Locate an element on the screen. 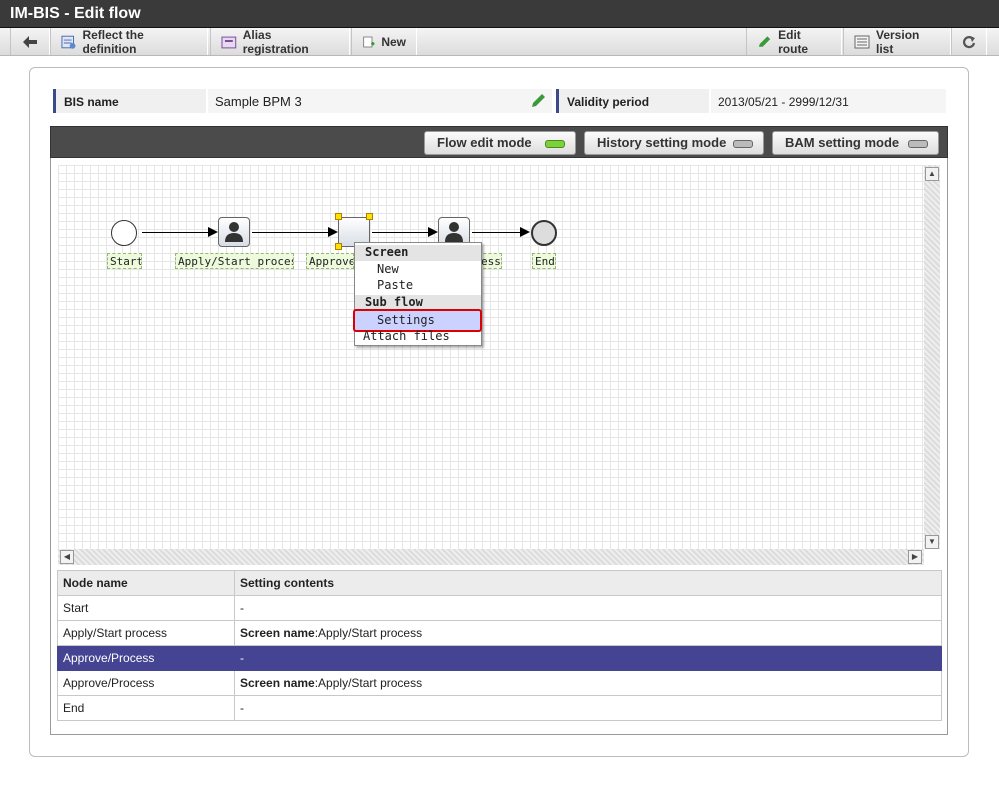 The image size is (999, 787). node-name-cell: Apply/Start process is located at coordinates (146, 633).